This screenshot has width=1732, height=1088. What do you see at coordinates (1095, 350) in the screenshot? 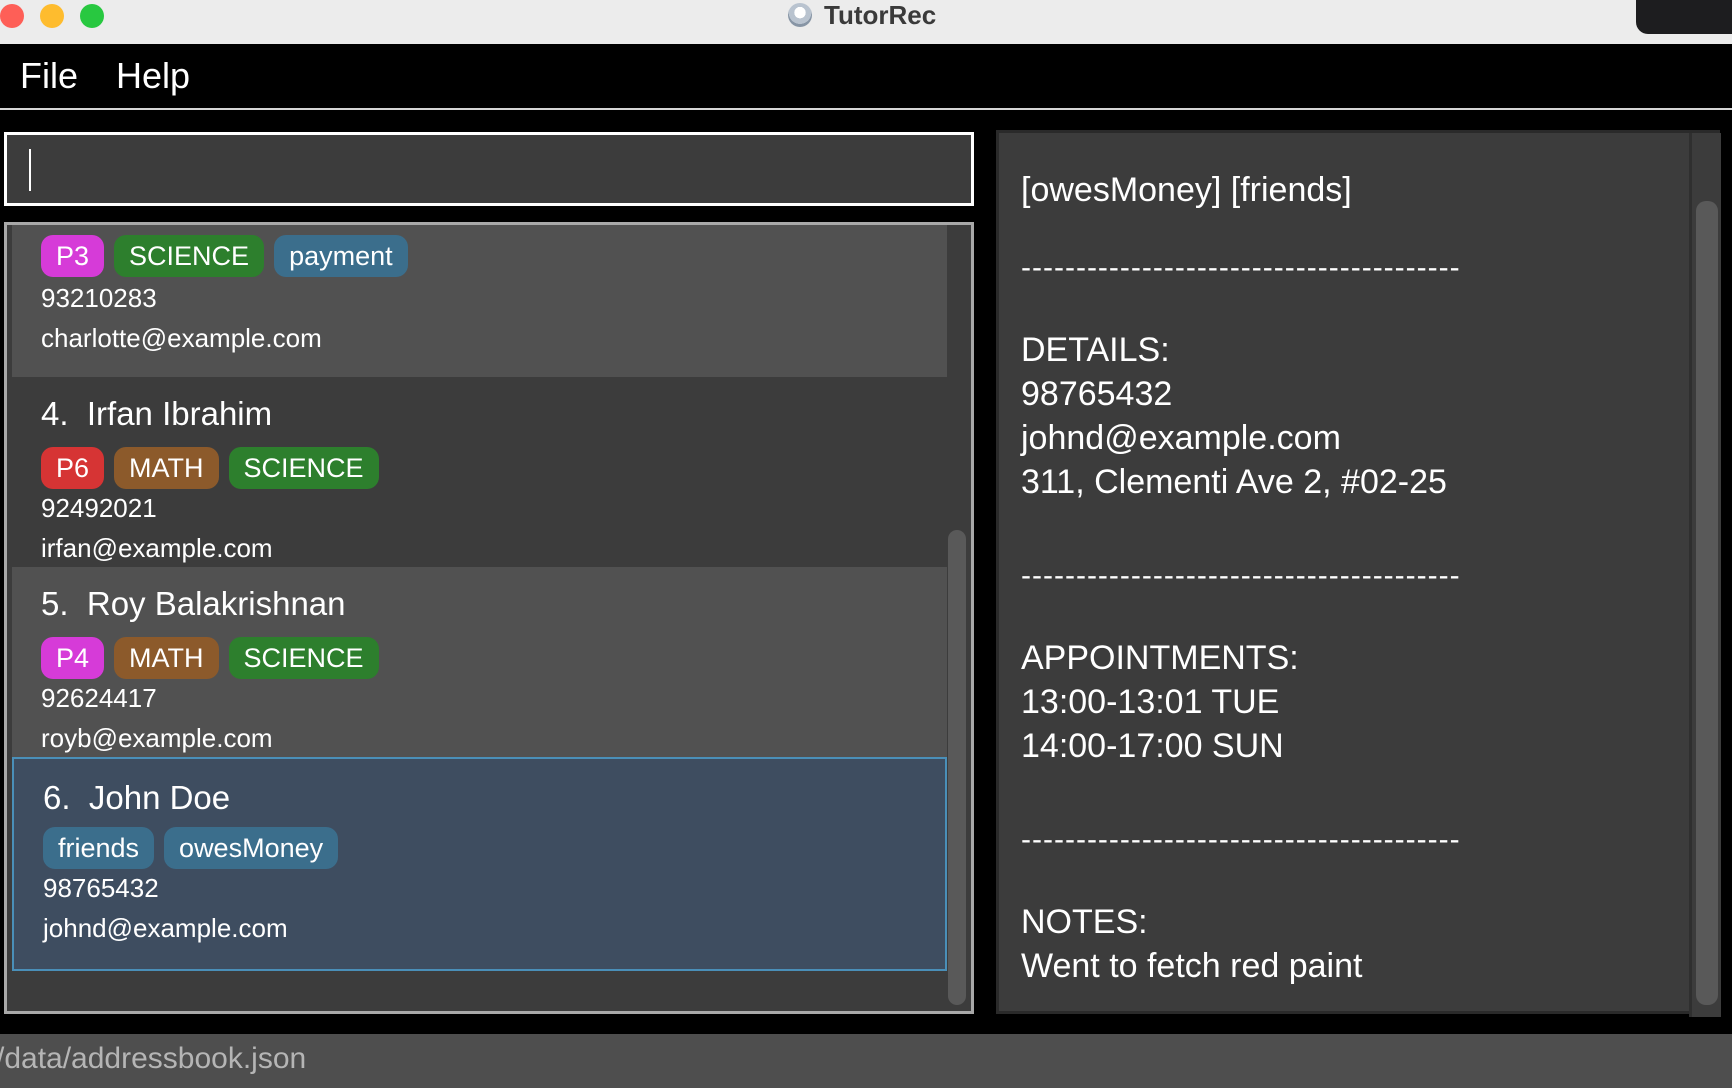
I see `details-heading: DETAILS:` at bounding box center [1095, 350].